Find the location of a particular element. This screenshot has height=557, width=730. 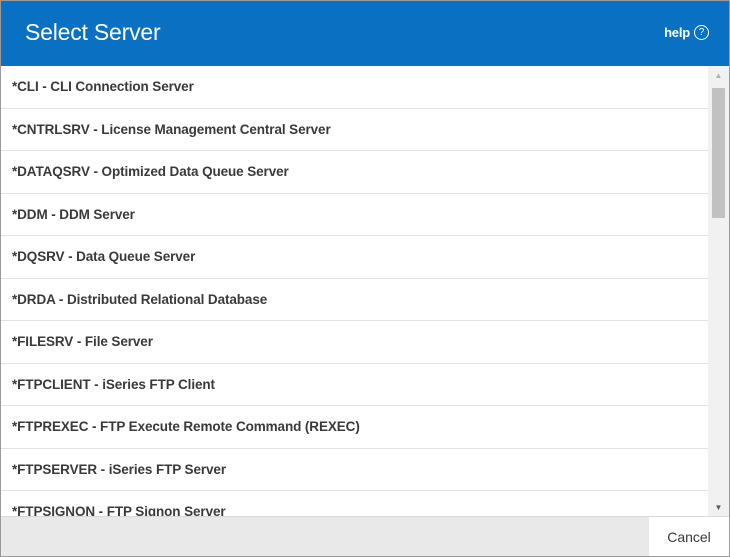

dialog-header: Select Server help ? is located at coordinates (365, 33).